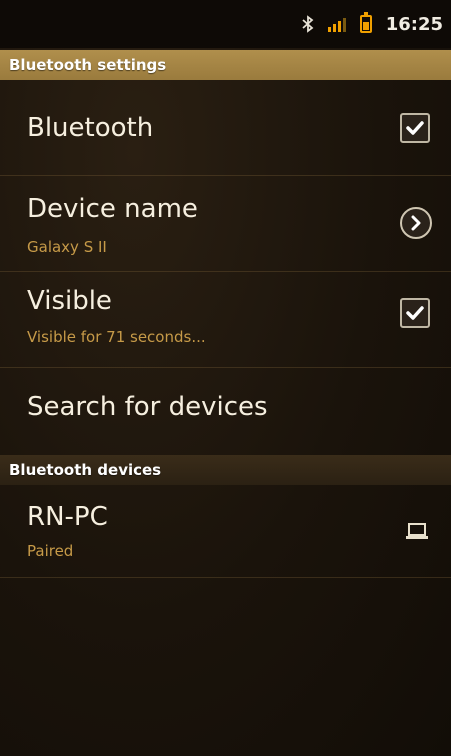  What do you see at coordinates (67, 517) in the screenshot?
I see `row-title: RN-PC` at bounding box center [67, 517].